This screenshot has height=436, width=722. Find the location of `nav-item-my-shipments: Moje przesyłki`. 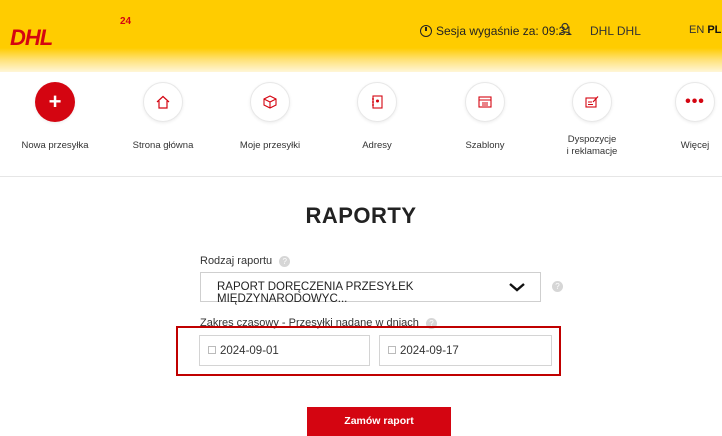

nav-item-my-shipments: Moje przesyłki is located at coordinates (270, 117).